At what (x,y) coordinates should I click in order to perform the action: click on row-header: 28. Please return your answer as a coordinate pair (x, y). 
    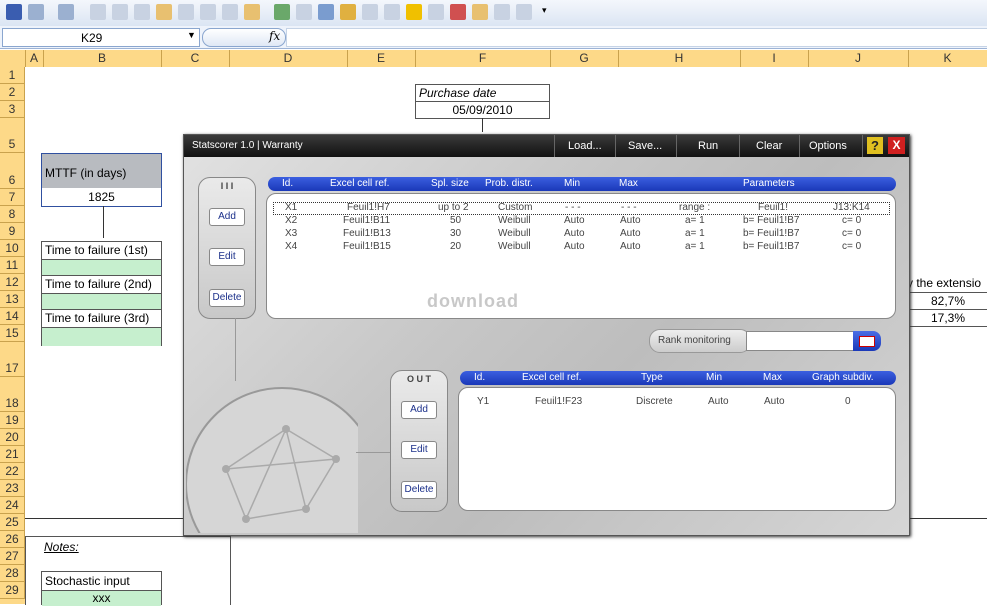
    Looking at the image, I should click on (12, 573).